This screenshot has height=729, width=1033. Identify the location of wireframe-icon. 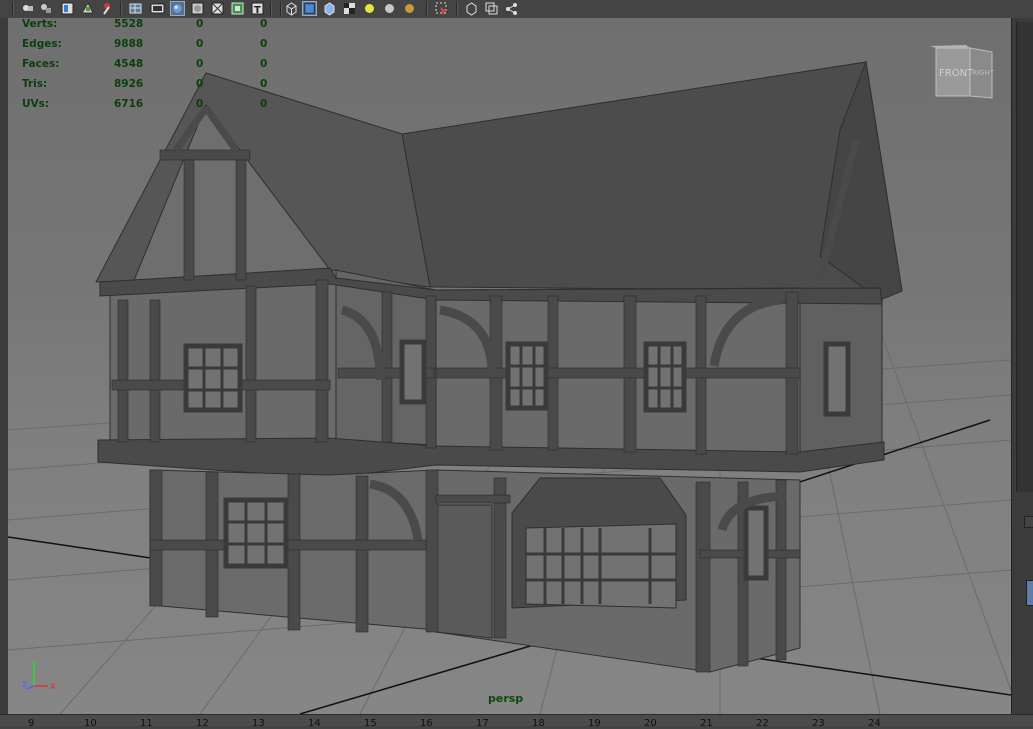
(177, 8).